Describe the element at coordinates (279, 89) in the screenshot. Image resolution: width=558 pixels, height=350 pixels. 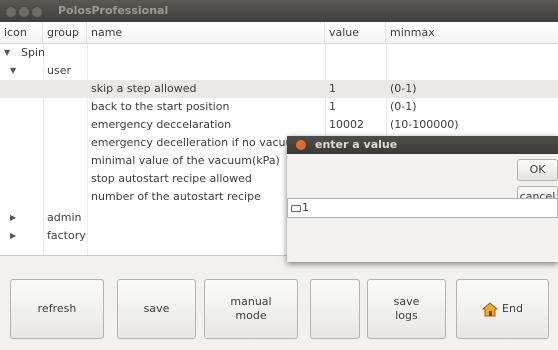
I see `selected-row-highlight` at that location.